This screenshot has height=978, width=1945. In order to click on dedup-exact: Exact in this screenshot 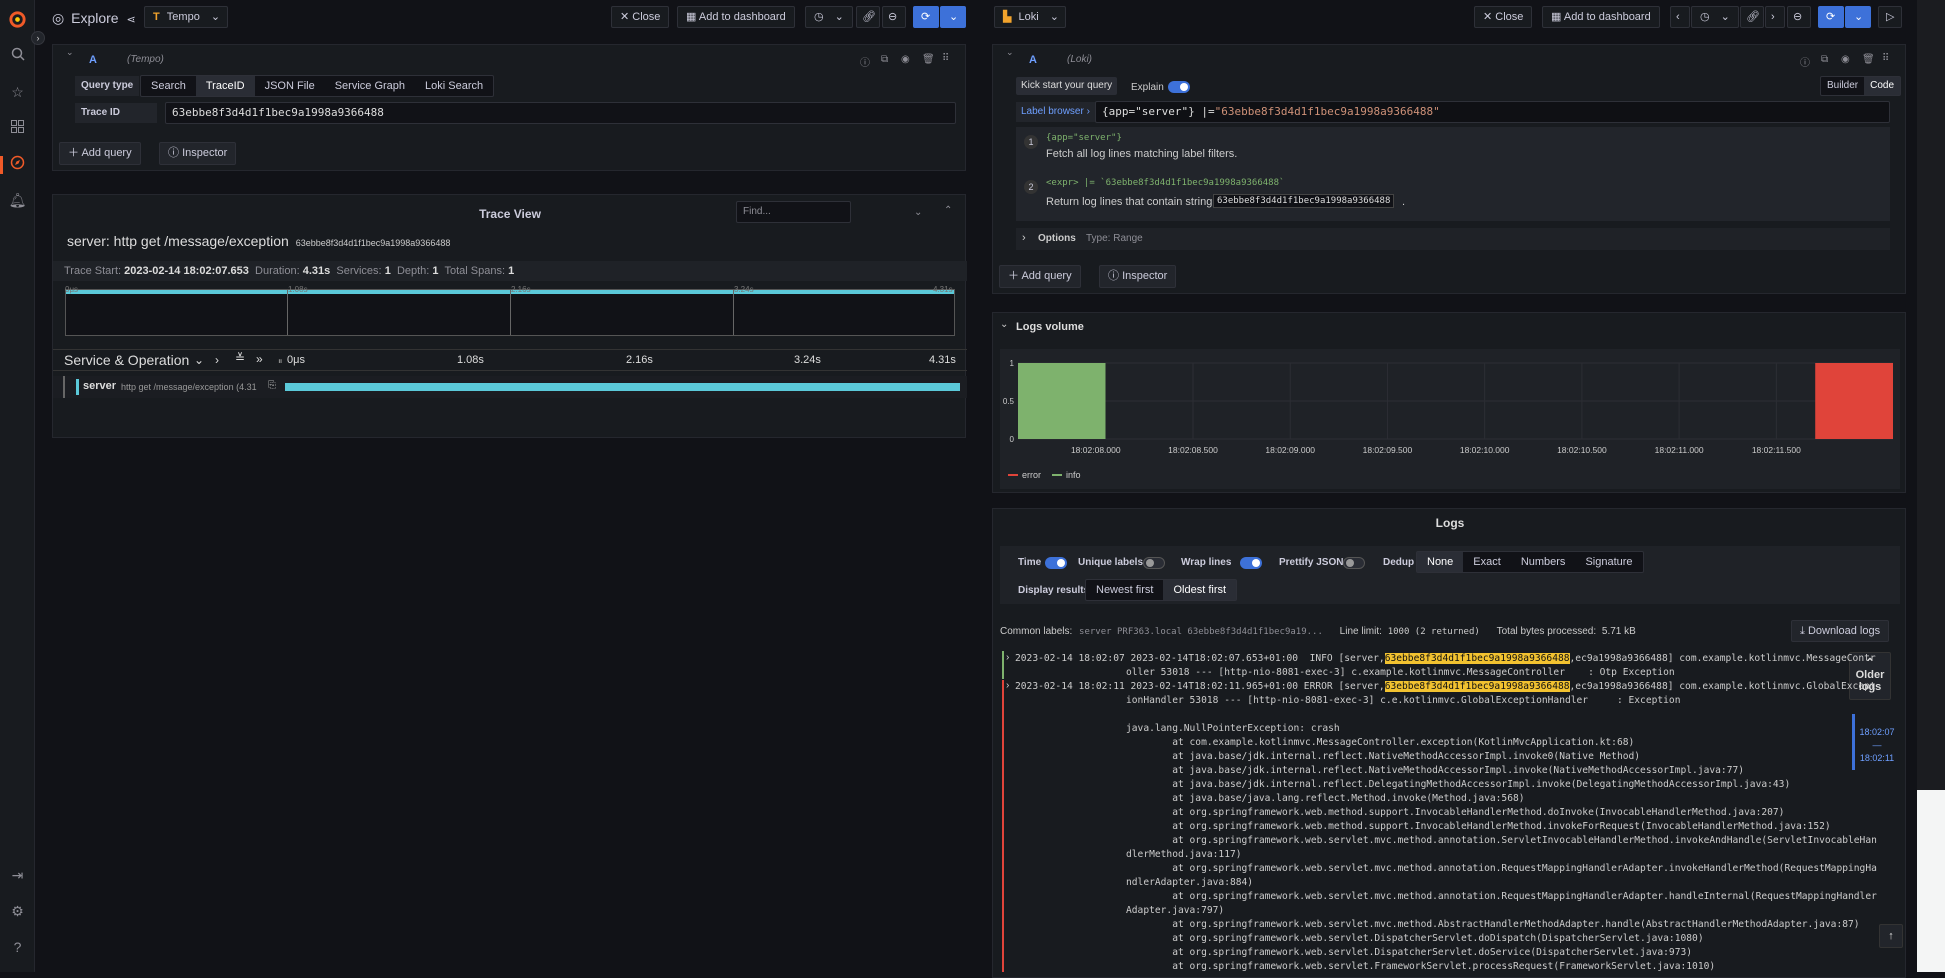, I will do `click(1487, 562)`.